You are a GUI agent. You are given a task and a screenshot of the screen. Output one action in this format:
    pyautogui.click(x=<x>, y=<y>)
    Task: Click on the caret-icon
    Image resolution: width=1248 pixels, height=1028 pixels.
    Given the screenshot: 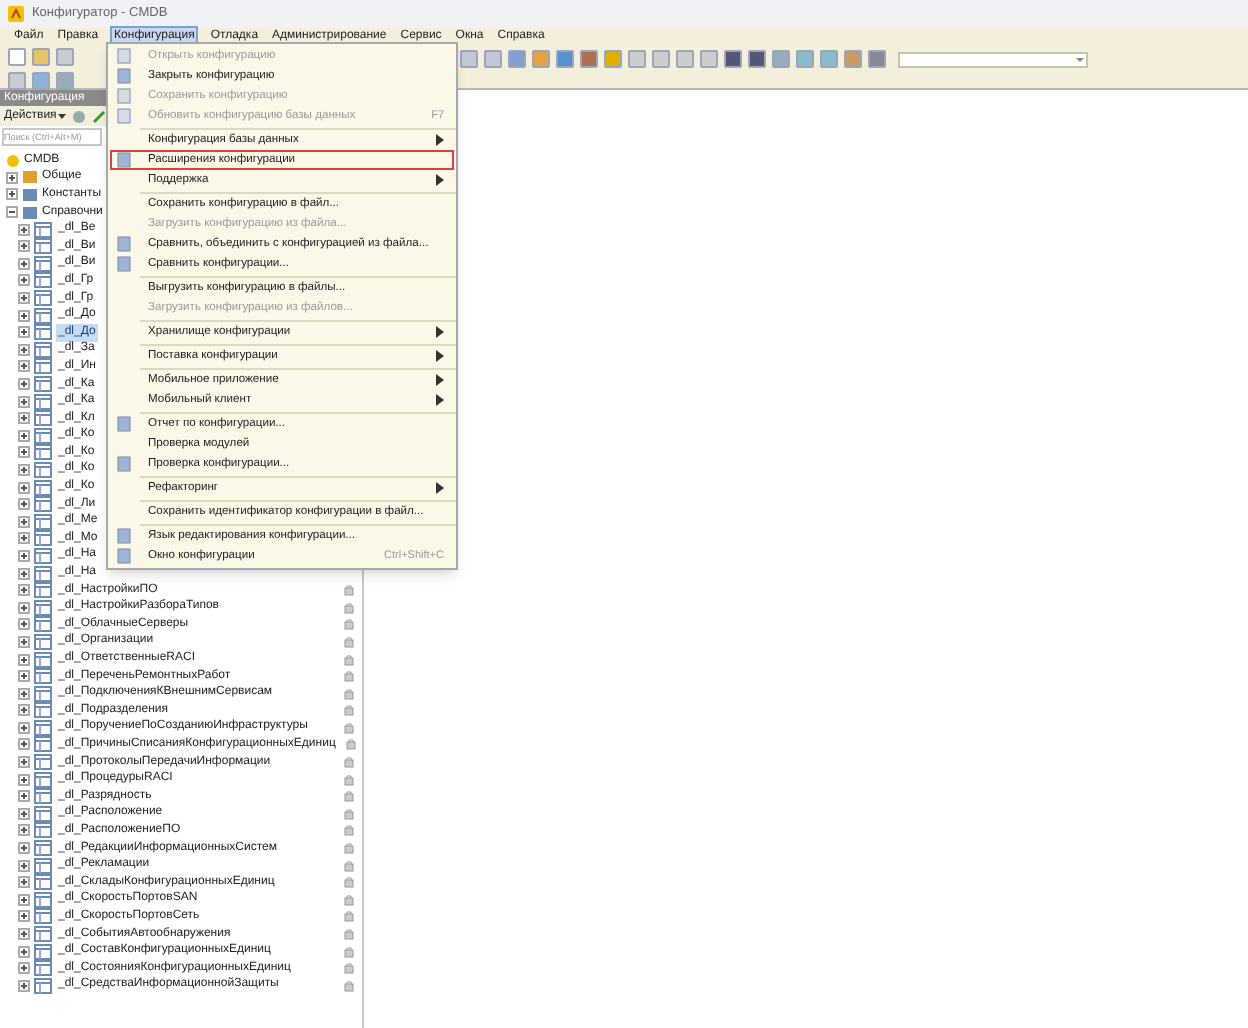 What is the action you would take?
    pyautogui.click(x=62, y=116)
    